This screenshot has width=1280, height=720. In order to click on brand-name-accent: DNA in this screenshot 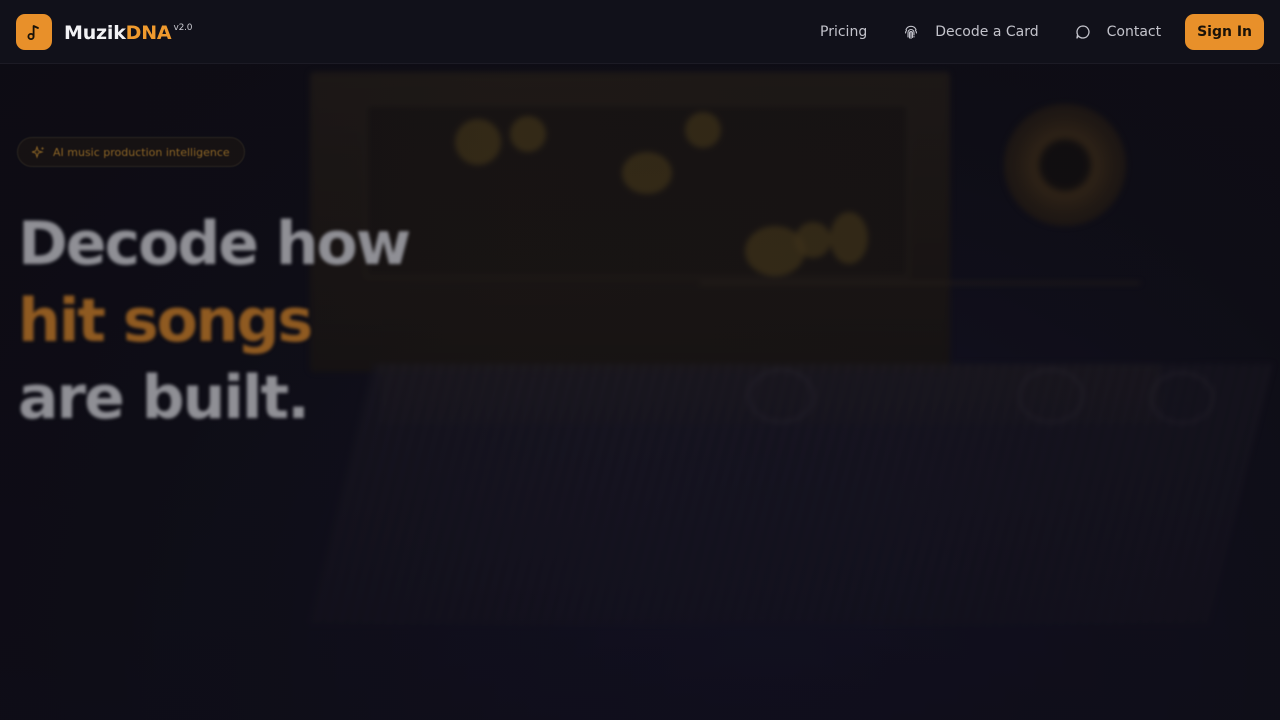, I will do `click(148, 33)`.